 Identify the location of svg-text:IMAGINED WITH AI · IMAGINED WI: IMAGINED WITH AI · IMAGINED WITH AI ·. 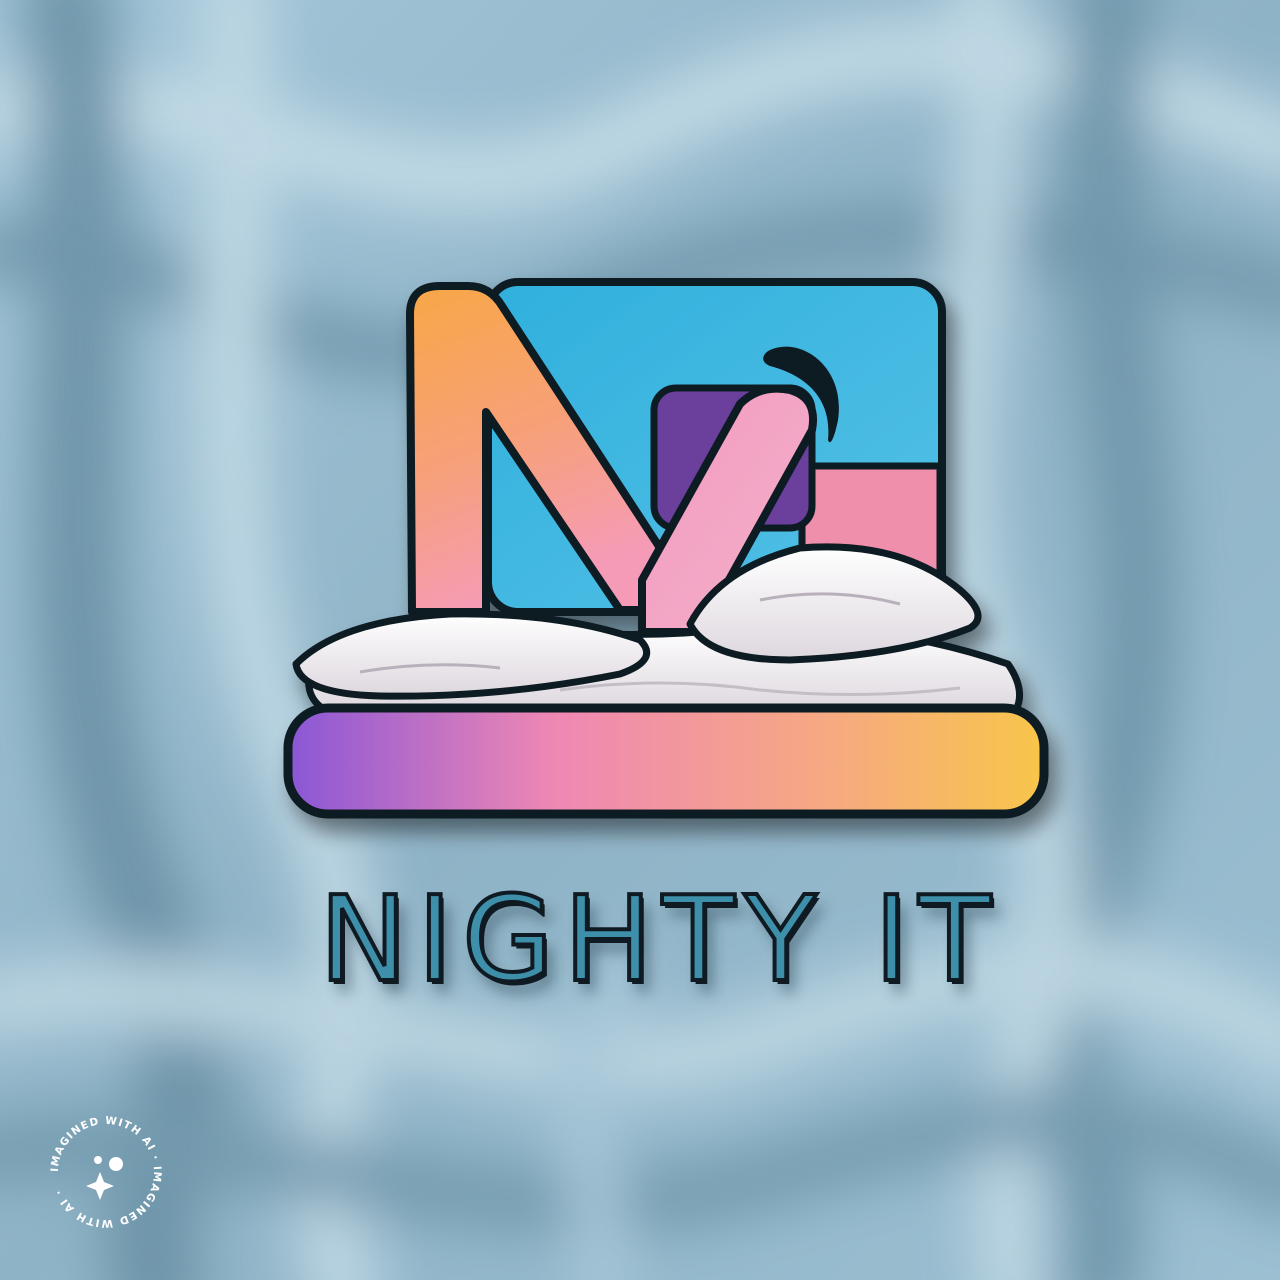
(106, 1172).